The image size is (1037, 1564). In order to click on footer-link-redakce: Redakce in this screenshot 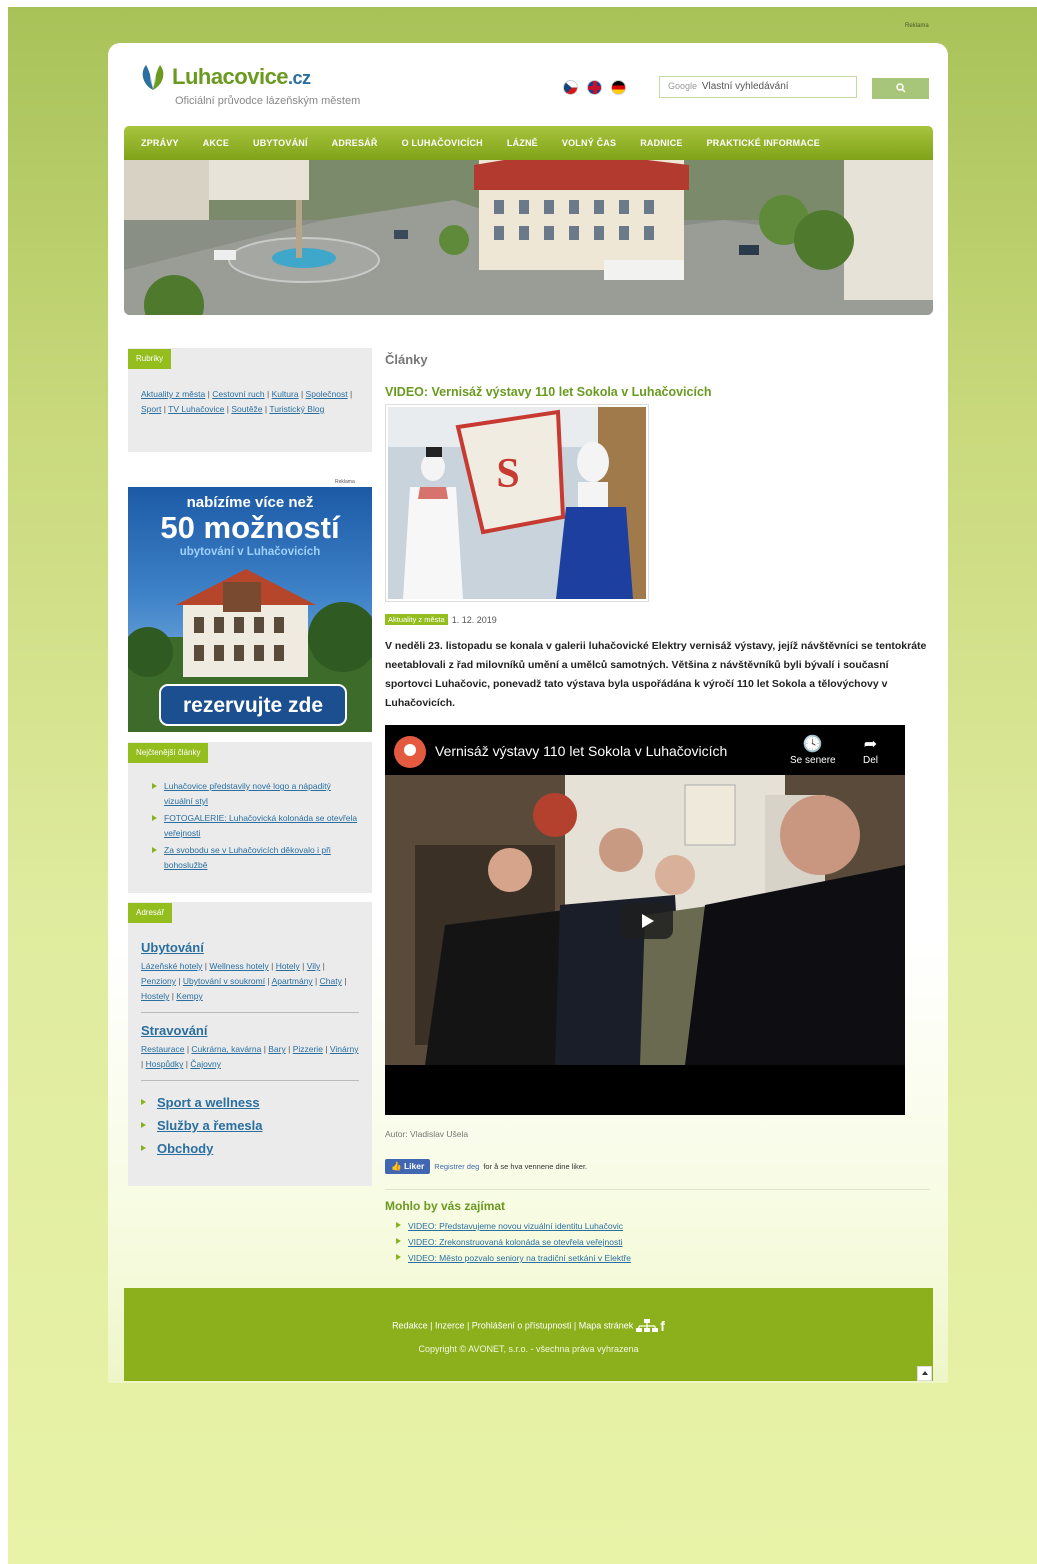, I will do `click(410, 1325)`.